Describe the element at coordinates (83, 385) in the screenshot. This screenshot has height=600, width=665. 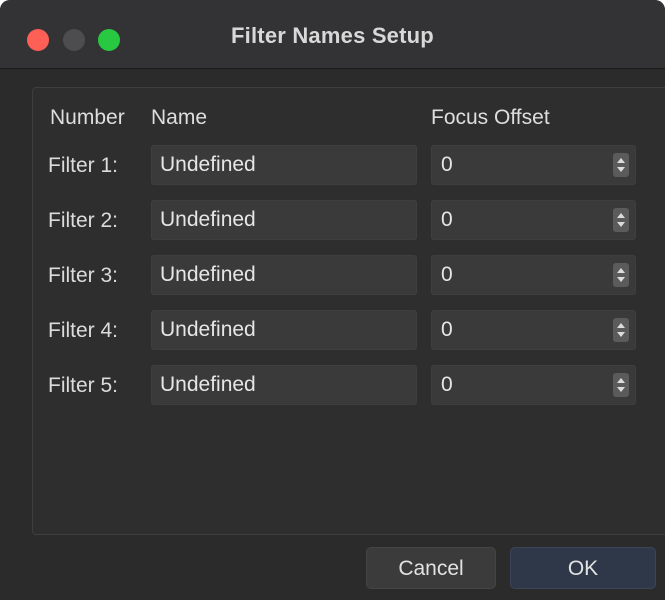
I see `filter-label-5: Filter 5:` at that location.